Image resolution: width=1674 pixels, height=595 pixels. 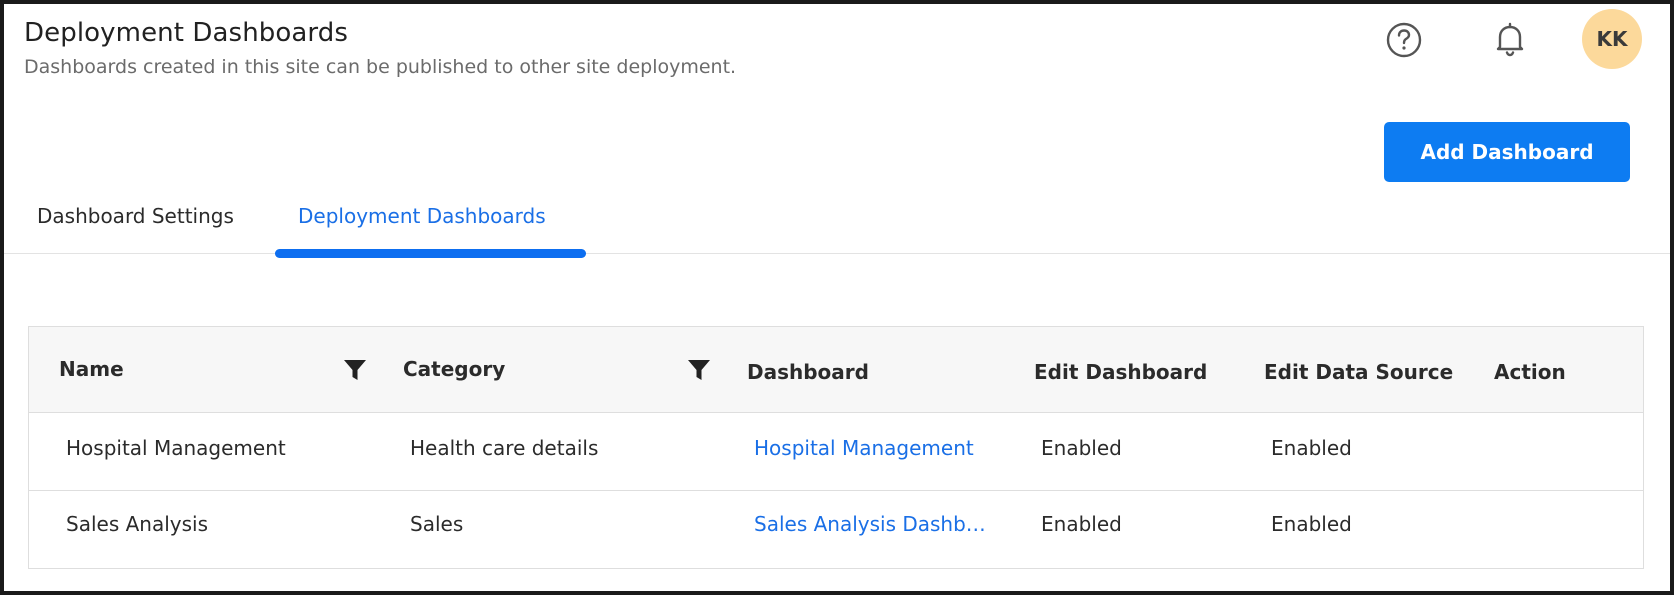 I want to click on row-divider, so click(x=836, y=490).